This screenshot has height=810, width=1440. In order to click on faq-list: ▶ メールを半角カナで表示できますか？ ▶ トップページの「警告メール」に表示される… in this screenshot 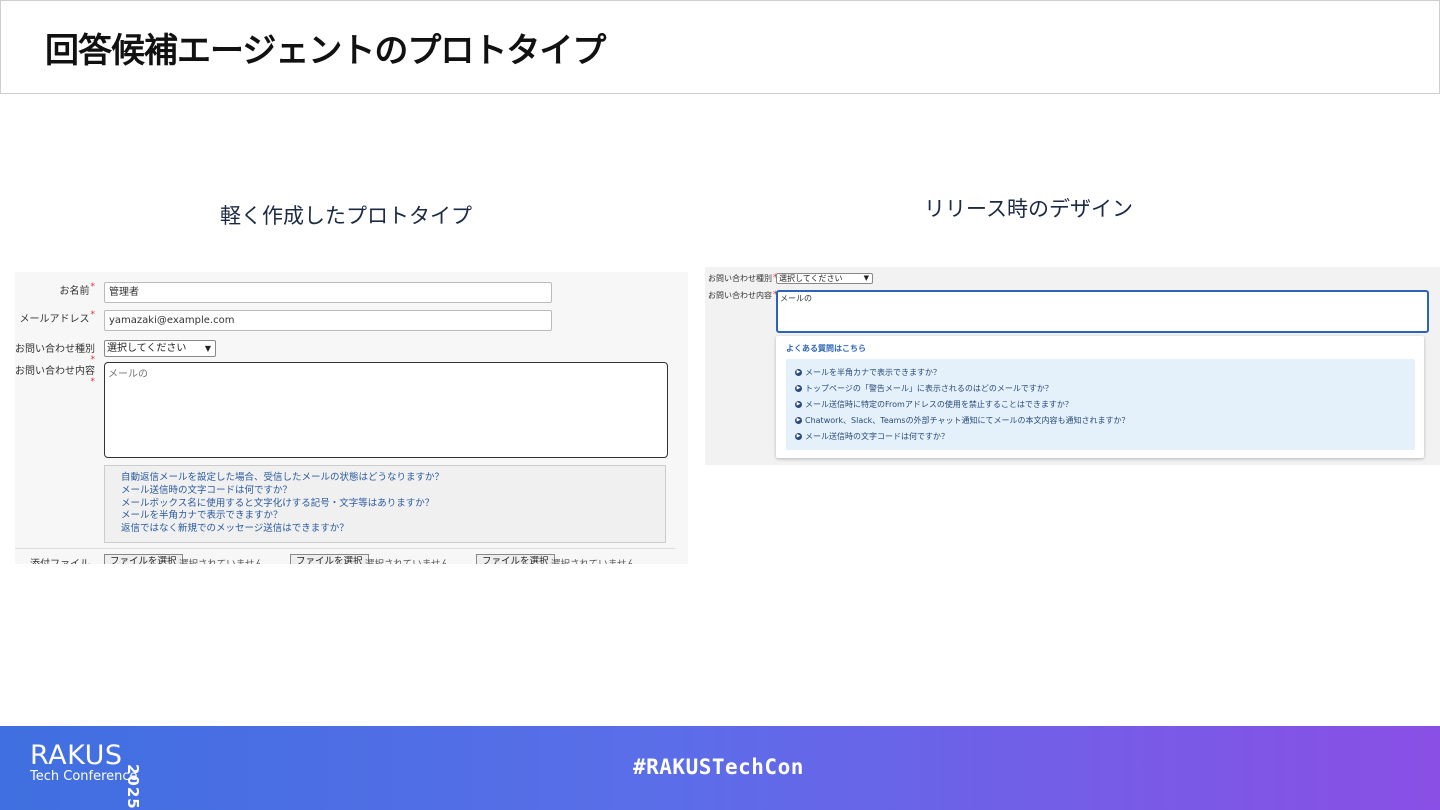, I will do `click(1100, 404)`.